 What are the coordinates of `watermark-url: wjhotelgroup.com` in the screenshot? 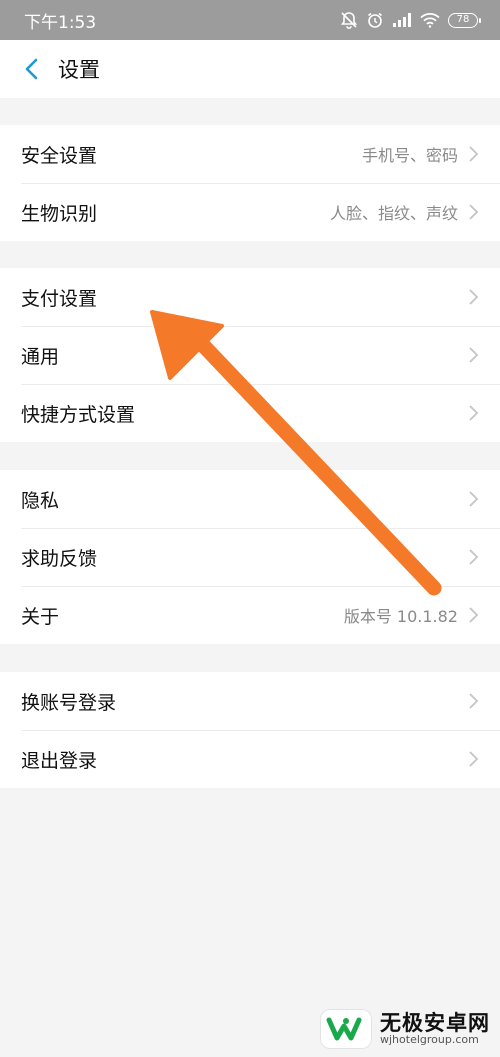 It's located at (429, 1040).